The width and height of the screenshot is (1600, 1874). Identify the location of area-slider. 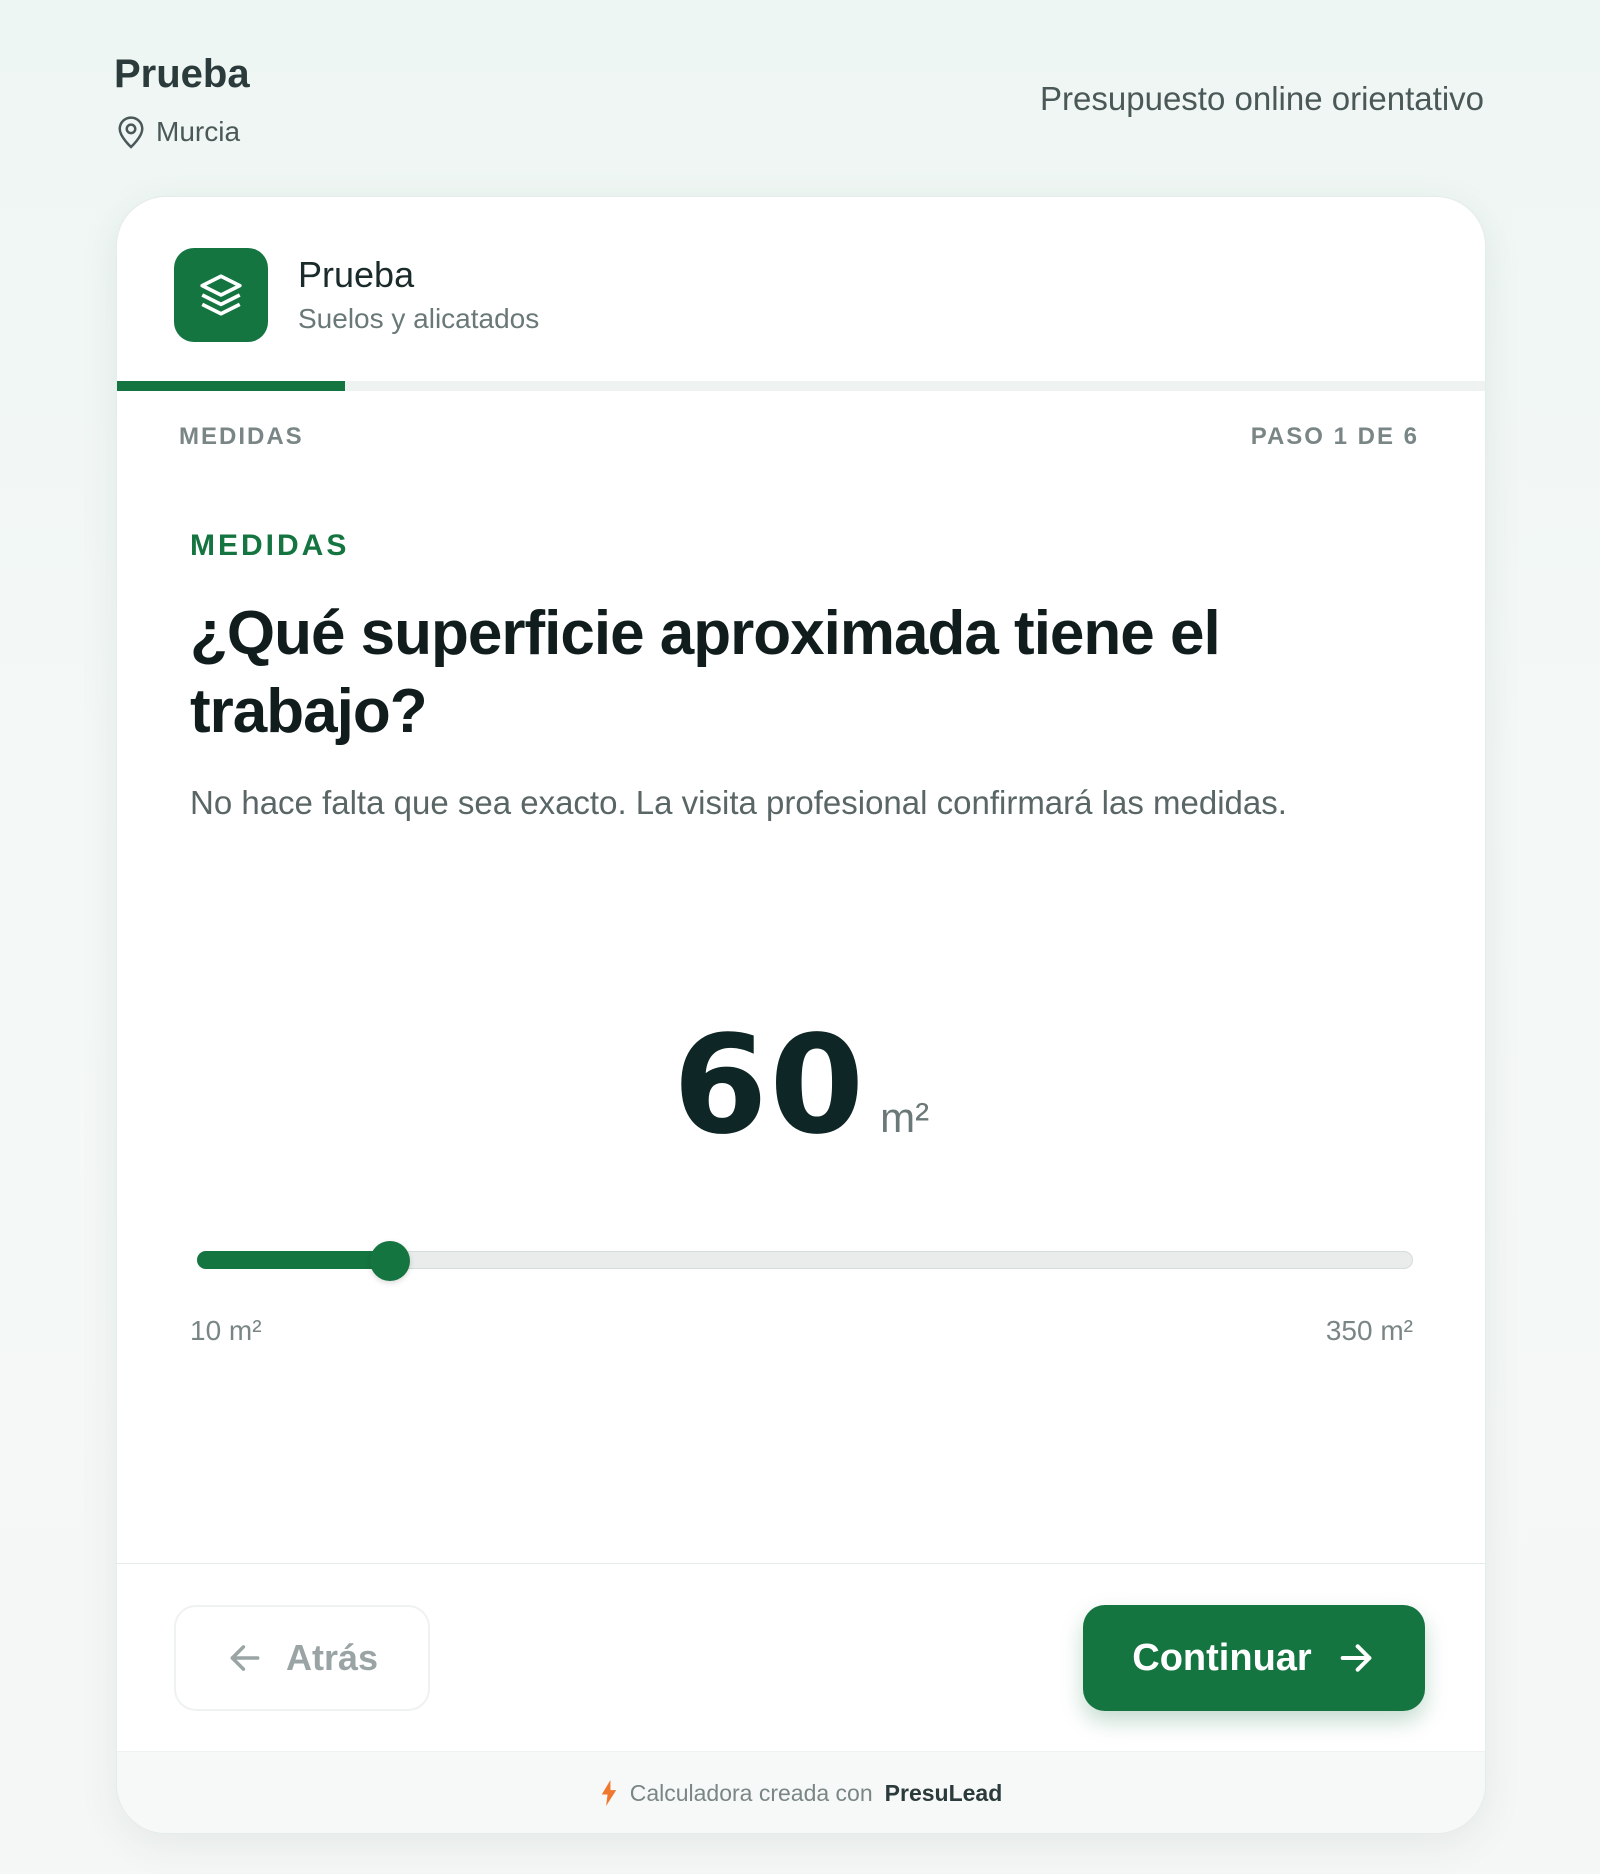
(805, 1261).